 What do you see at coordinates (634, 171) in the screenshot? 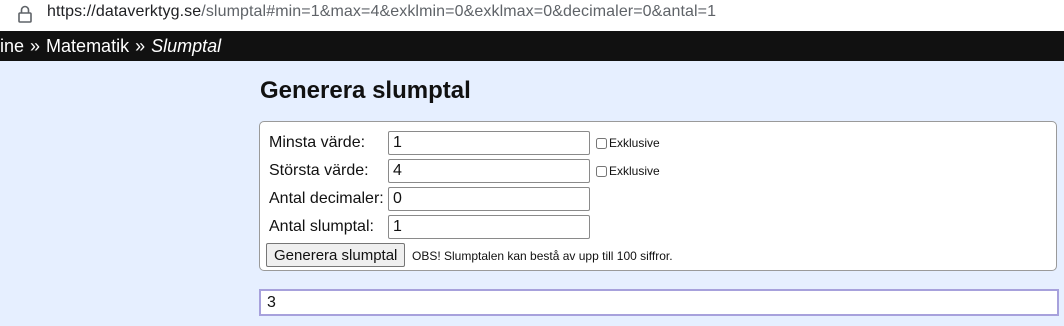
I see `max-exclusive-label: Exklusive` at bounding box center [634, 171].